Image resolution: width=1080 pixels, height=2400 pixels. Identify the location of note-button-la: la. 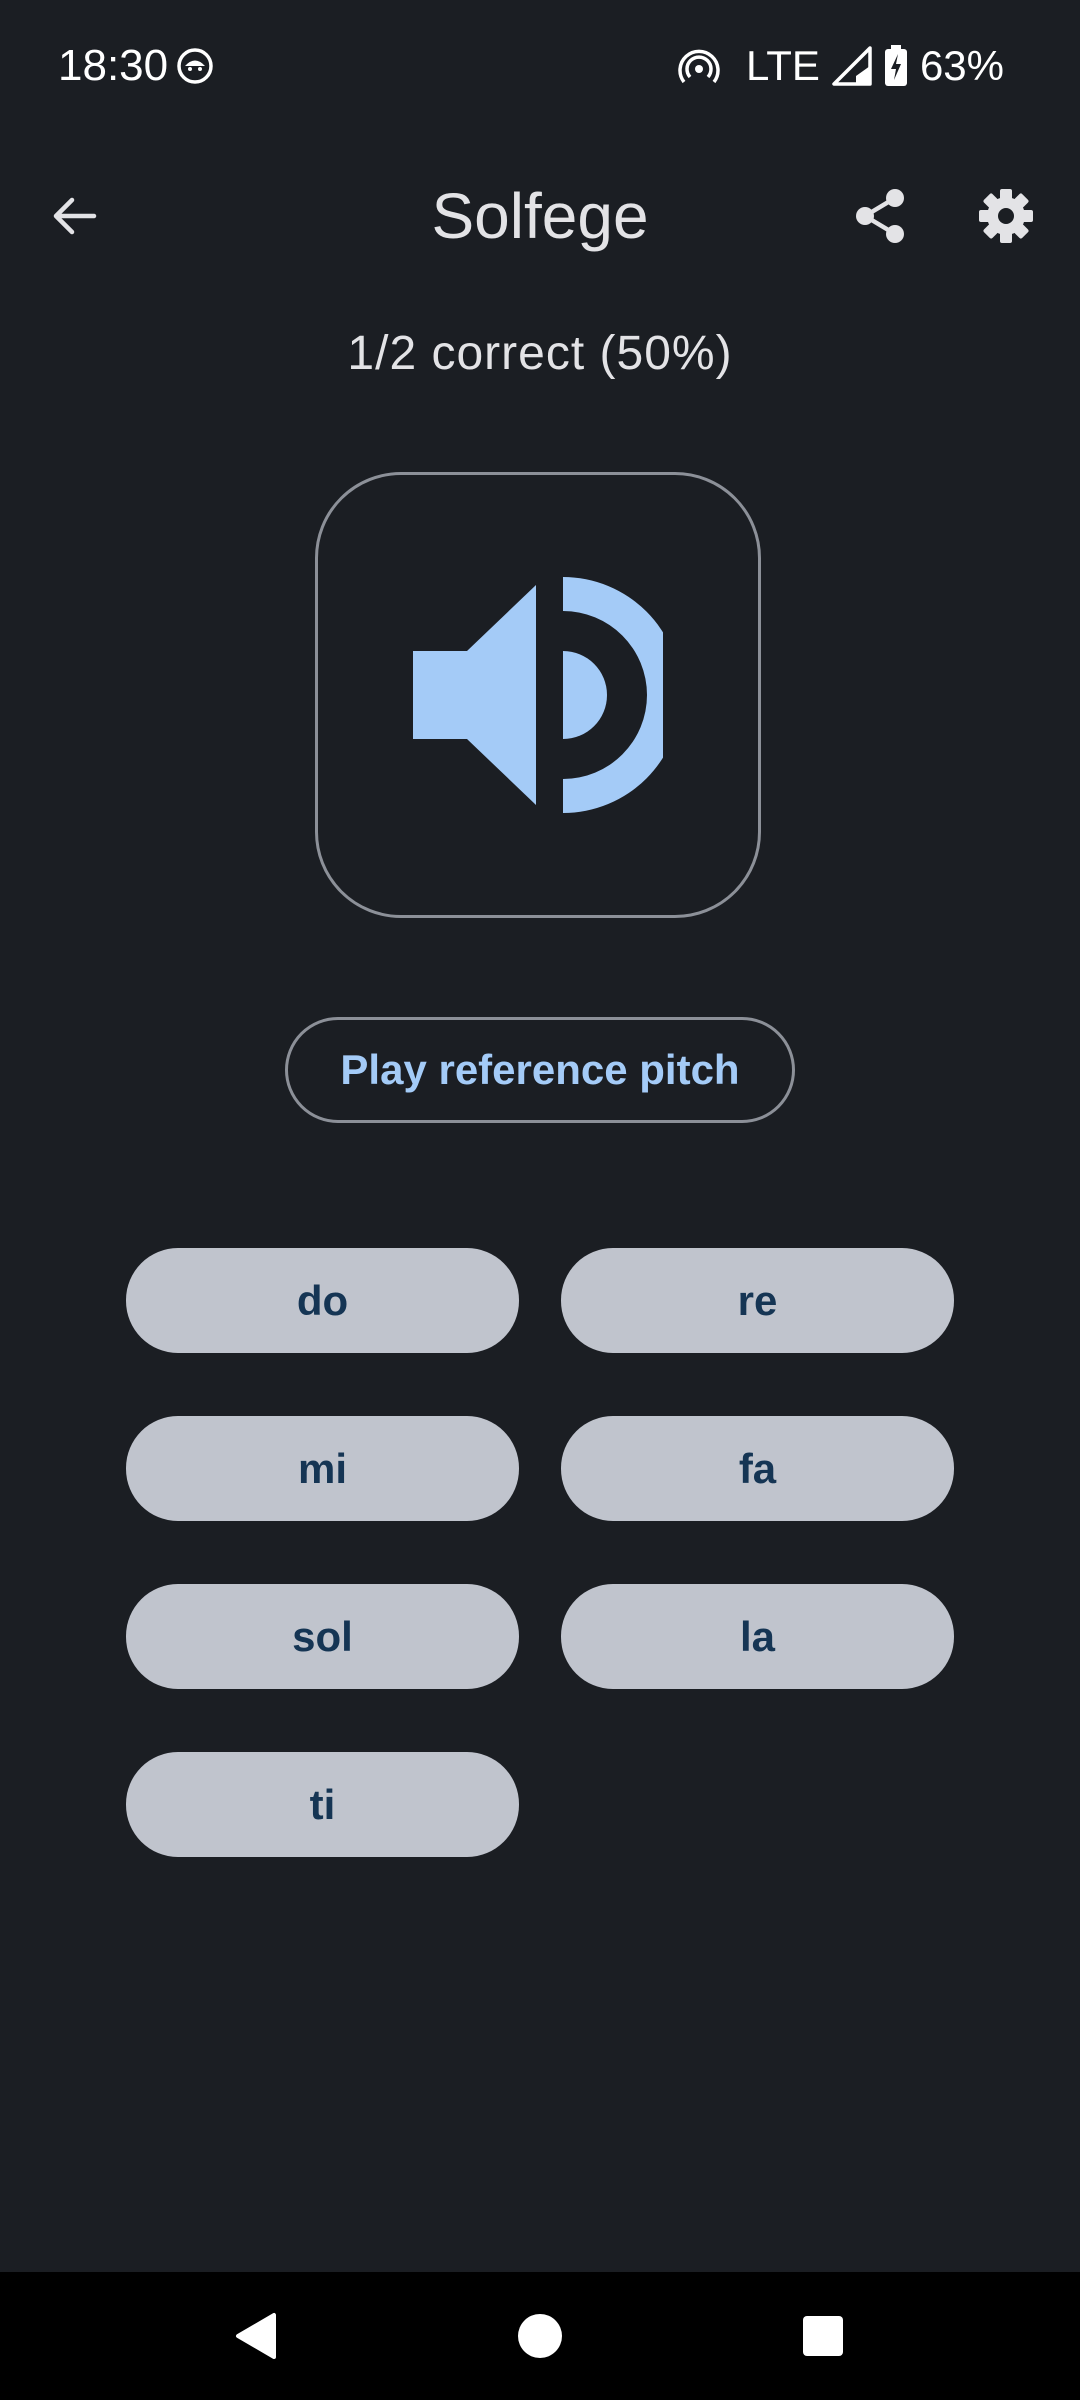
(757, 1636).